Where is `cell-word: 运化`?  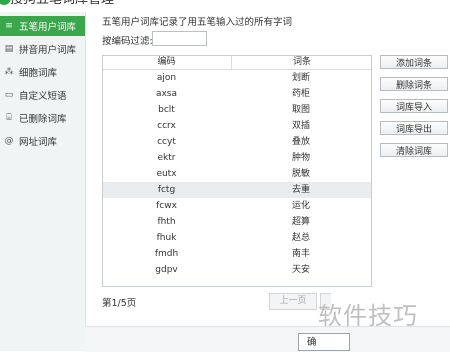 cell-word: 运化 is located at coordinates (300, 206).